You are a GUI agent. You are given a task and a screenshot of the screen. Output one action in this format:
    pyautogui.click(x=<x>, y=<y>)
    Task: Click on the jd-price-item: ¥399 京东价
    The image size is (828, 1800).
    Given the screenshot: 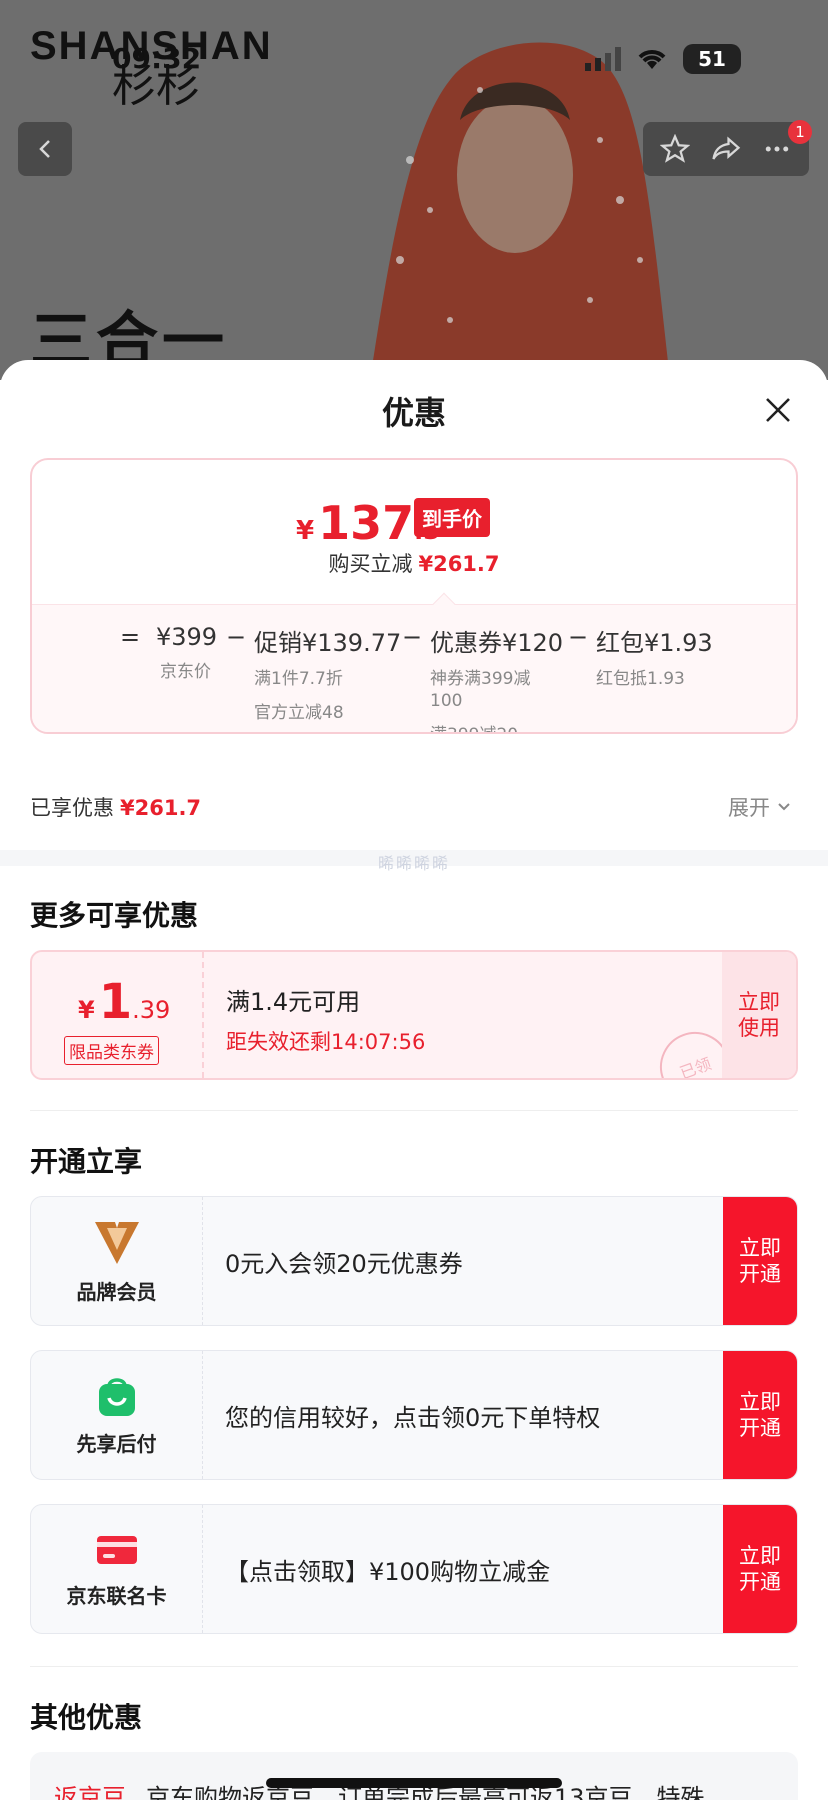 What is the action you would take?
    pyautogui.click(x=186, y=653)
    